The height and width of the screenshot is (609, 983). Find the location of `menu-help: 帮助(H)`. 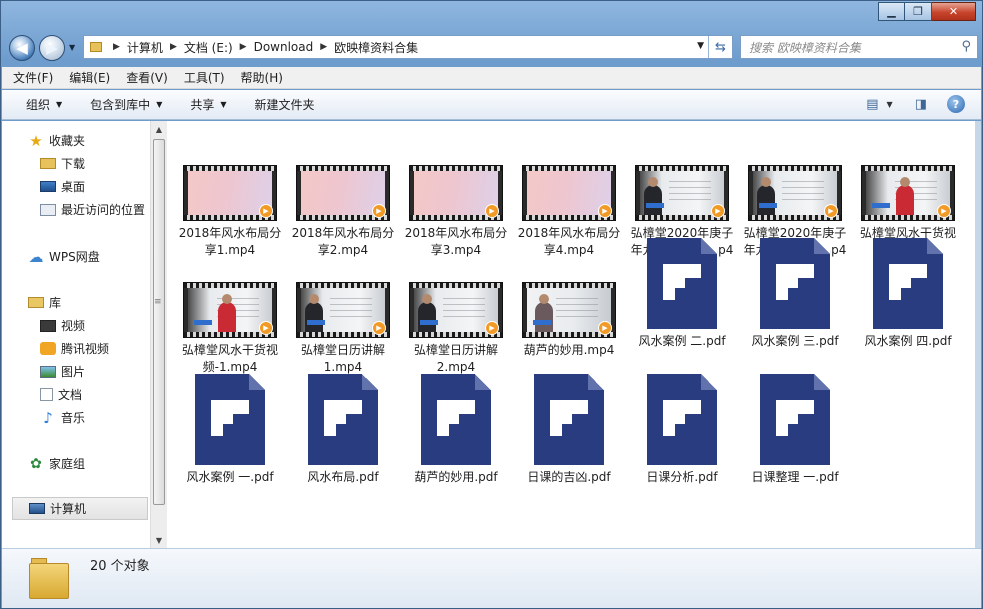

menu-help: 帮助(H) is located at coordinates (262, 77).